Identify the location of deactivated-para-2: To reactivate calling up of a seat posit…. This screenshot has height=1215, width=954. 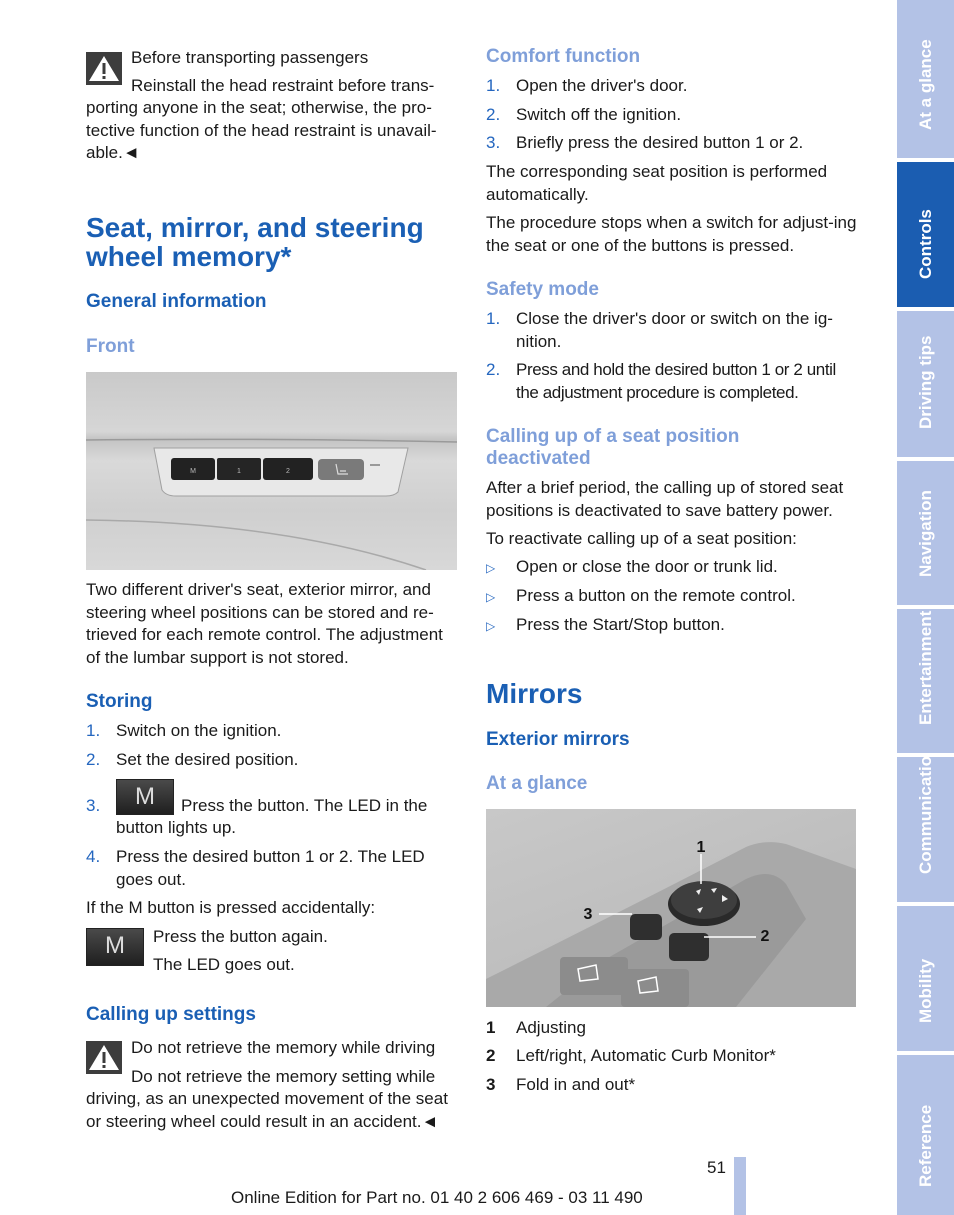
(641, 538).